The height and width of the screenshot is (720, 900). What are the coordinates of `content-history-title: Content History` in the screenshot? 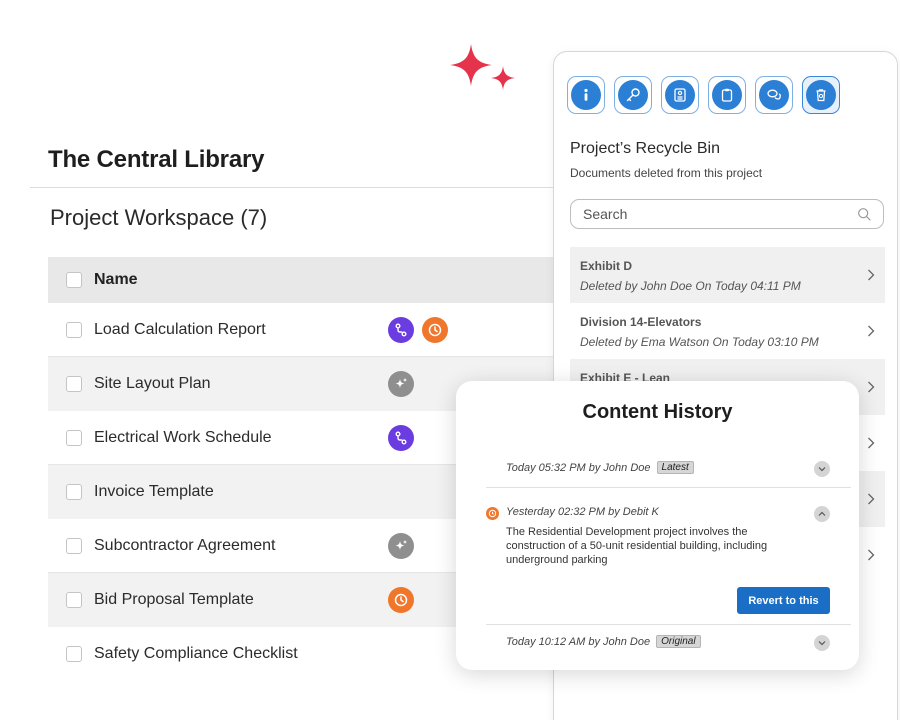 It's located at (657, 412).